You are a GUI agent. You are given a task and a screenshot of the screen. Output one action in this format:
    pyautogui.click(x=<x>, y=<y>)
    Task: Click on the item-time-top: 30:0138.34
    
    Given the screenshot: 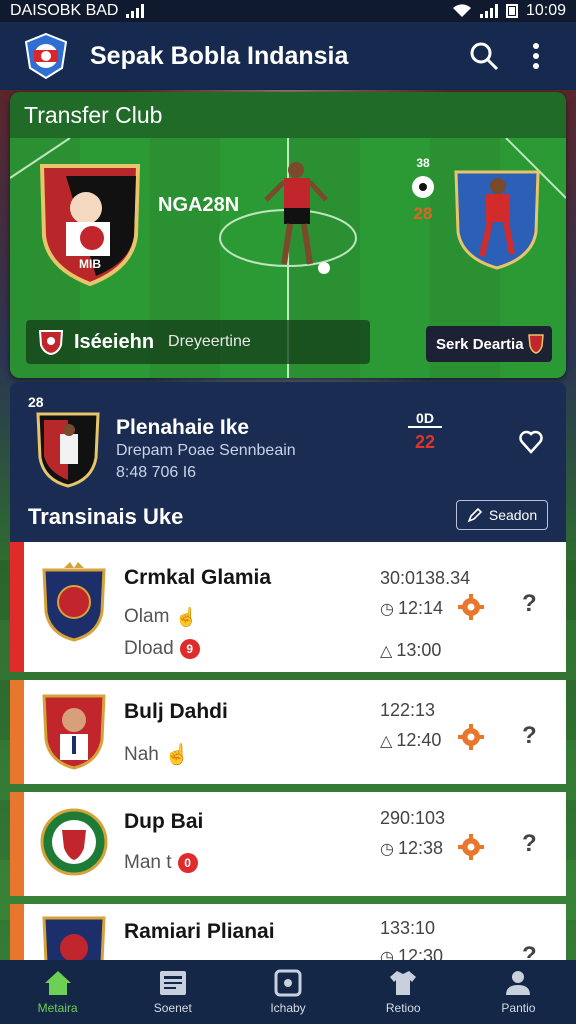 What is the action you would take?
    pyautogui.click(x=425, y=578)
    